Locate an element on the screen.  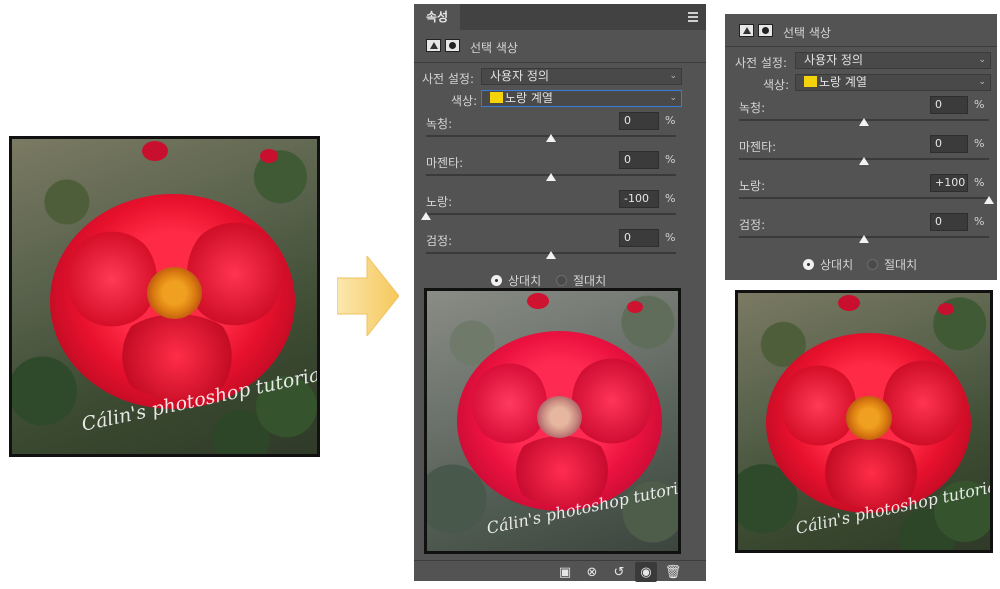
yellow-input: -100 is located at coordinates (639, 199).